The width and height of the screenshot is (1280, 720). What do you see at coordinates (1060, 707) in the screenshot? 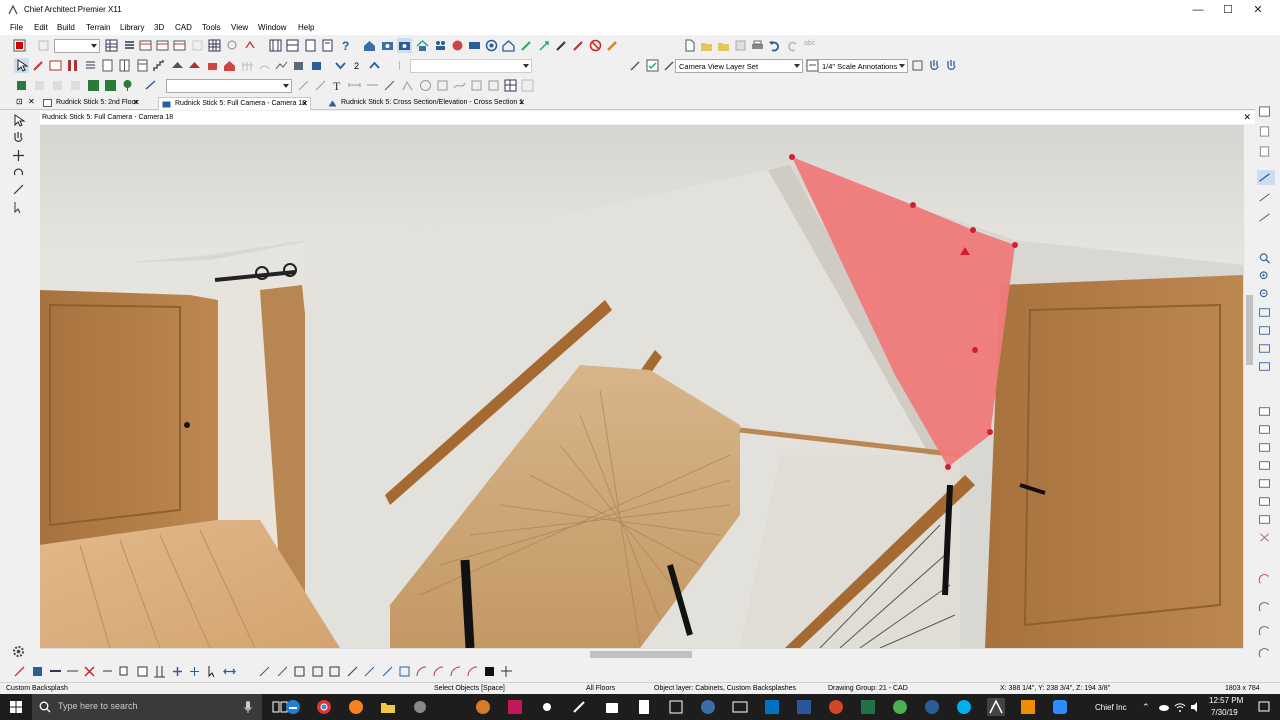
I see `zoom-app-icon` at bounding box center [1060, 707].